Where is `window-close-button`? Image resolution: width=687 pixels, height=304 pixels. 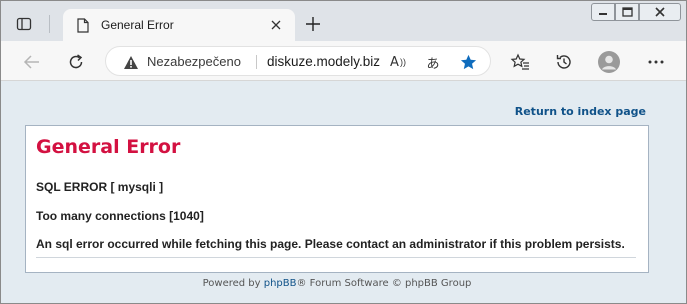 window-close-button is located at coordinates (660, 12).